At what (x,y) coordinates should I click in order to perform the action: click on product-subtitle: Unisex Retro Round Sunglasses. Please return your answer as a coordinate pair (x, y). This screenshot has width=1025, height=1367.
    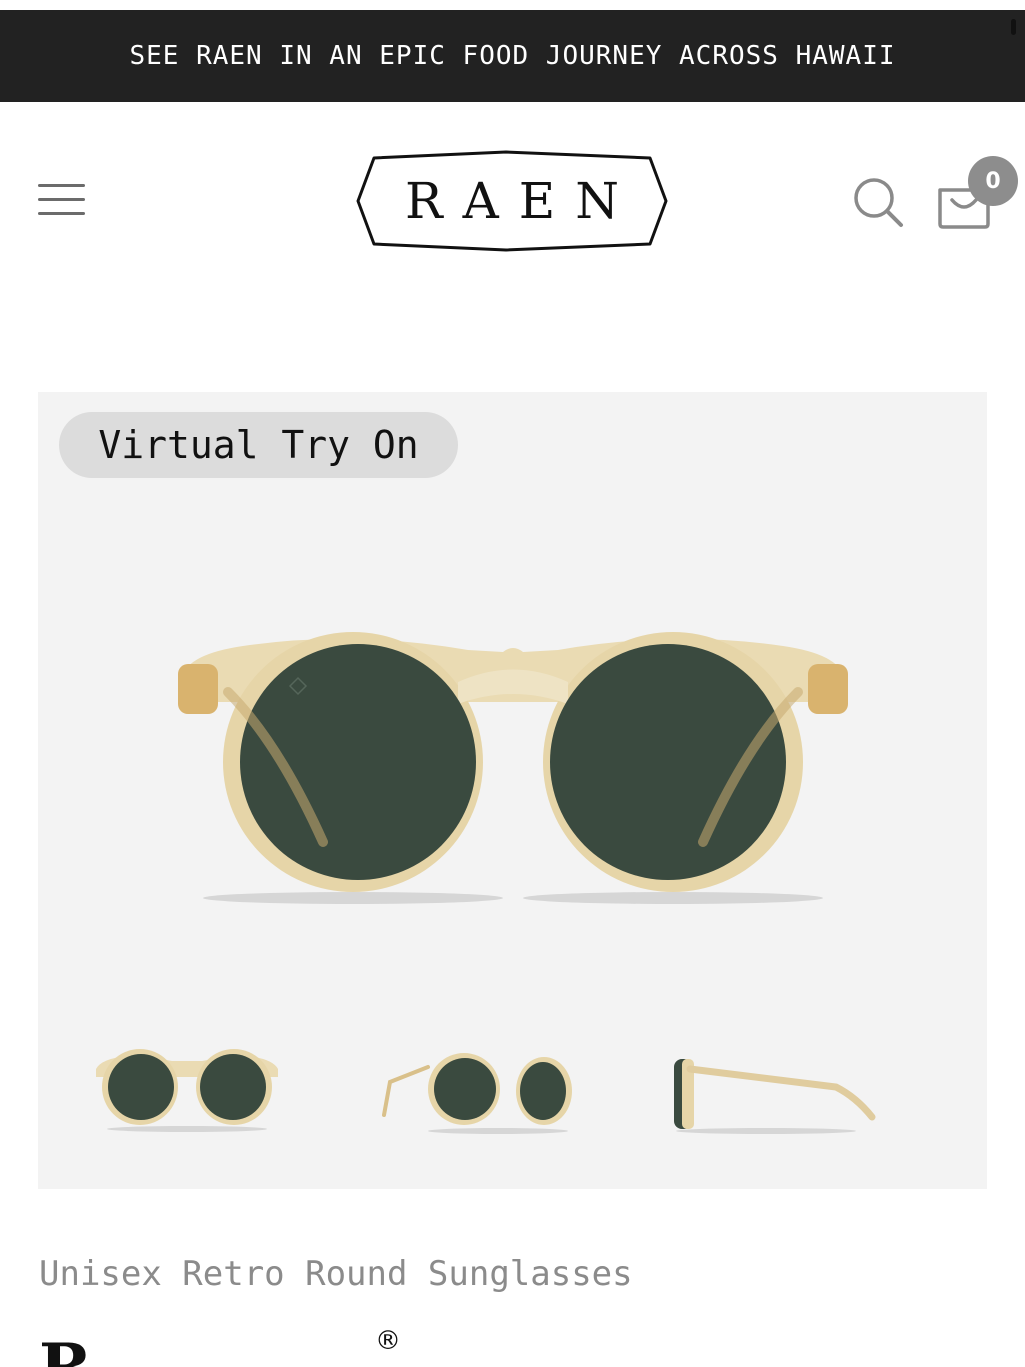
    Looking at the image, I should click on (336, 1274).